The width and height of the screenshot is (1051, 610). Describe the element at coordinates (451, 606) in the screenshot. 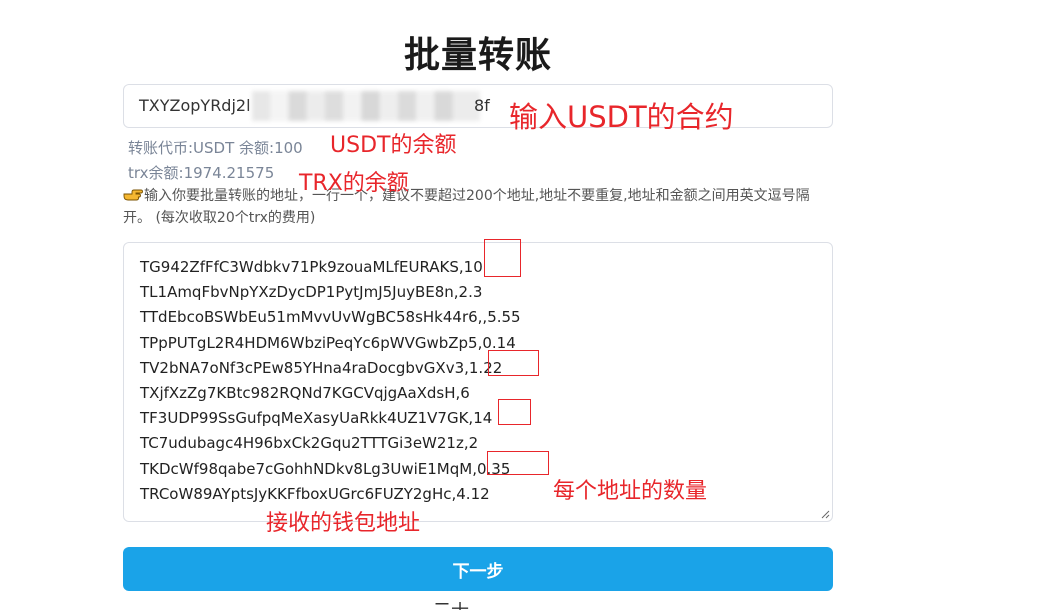

I see `partial-bottom-text: 二十` at that location.